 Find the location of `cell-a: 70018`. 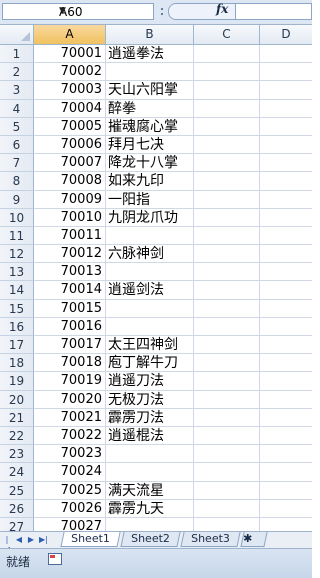

cell-a: 70018 is located at coordinates (70, 363).